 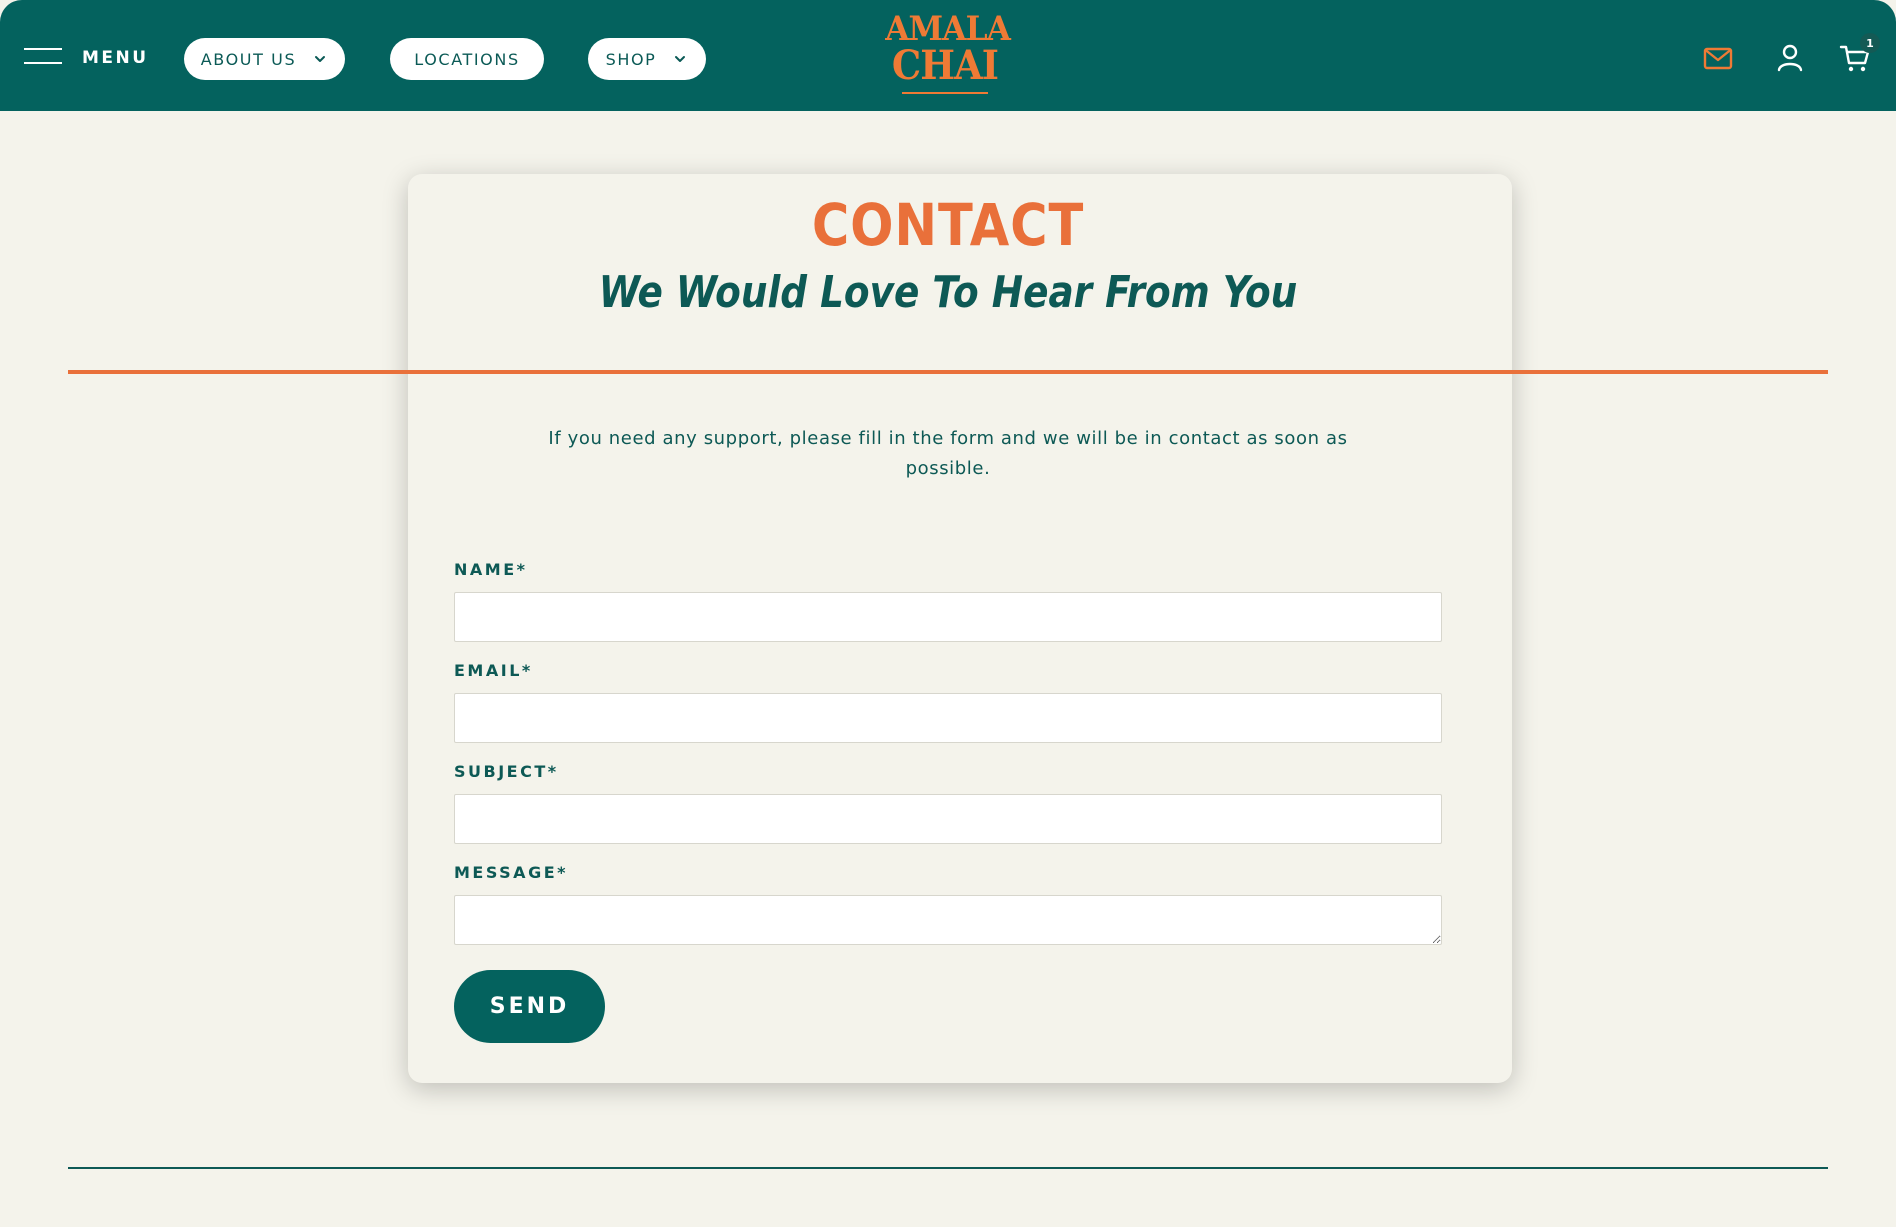 I want to click on name-label: NAME*, so click(x=491, y=569).